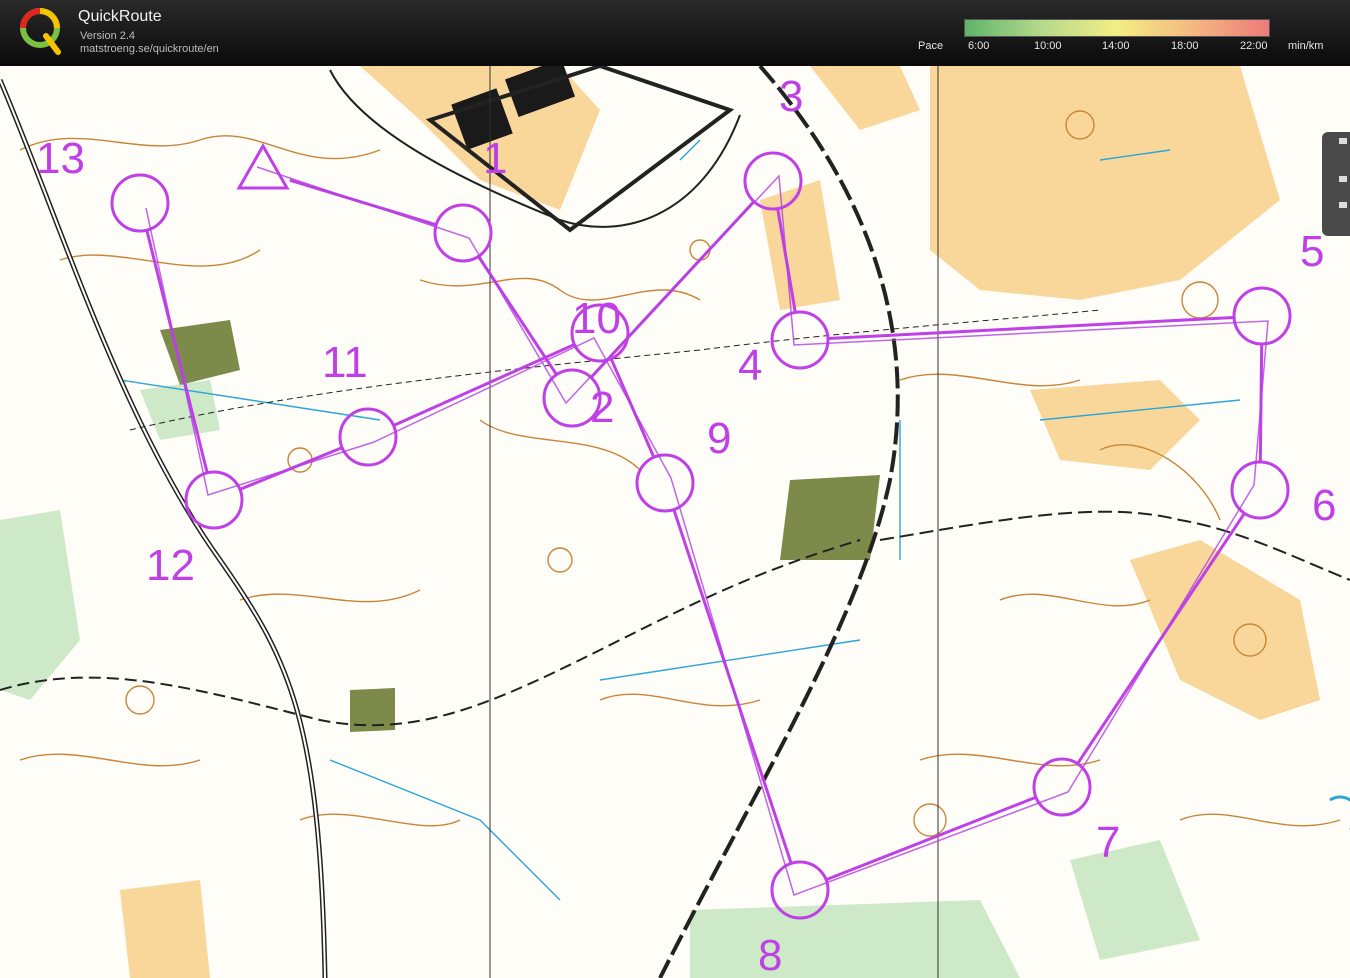 This screenshot has width=1350, height=978. What do you see at coordinates (1306, 46) in the screenshot?
I see `pace-unit: min/km` at bounding box center [1306, 46].